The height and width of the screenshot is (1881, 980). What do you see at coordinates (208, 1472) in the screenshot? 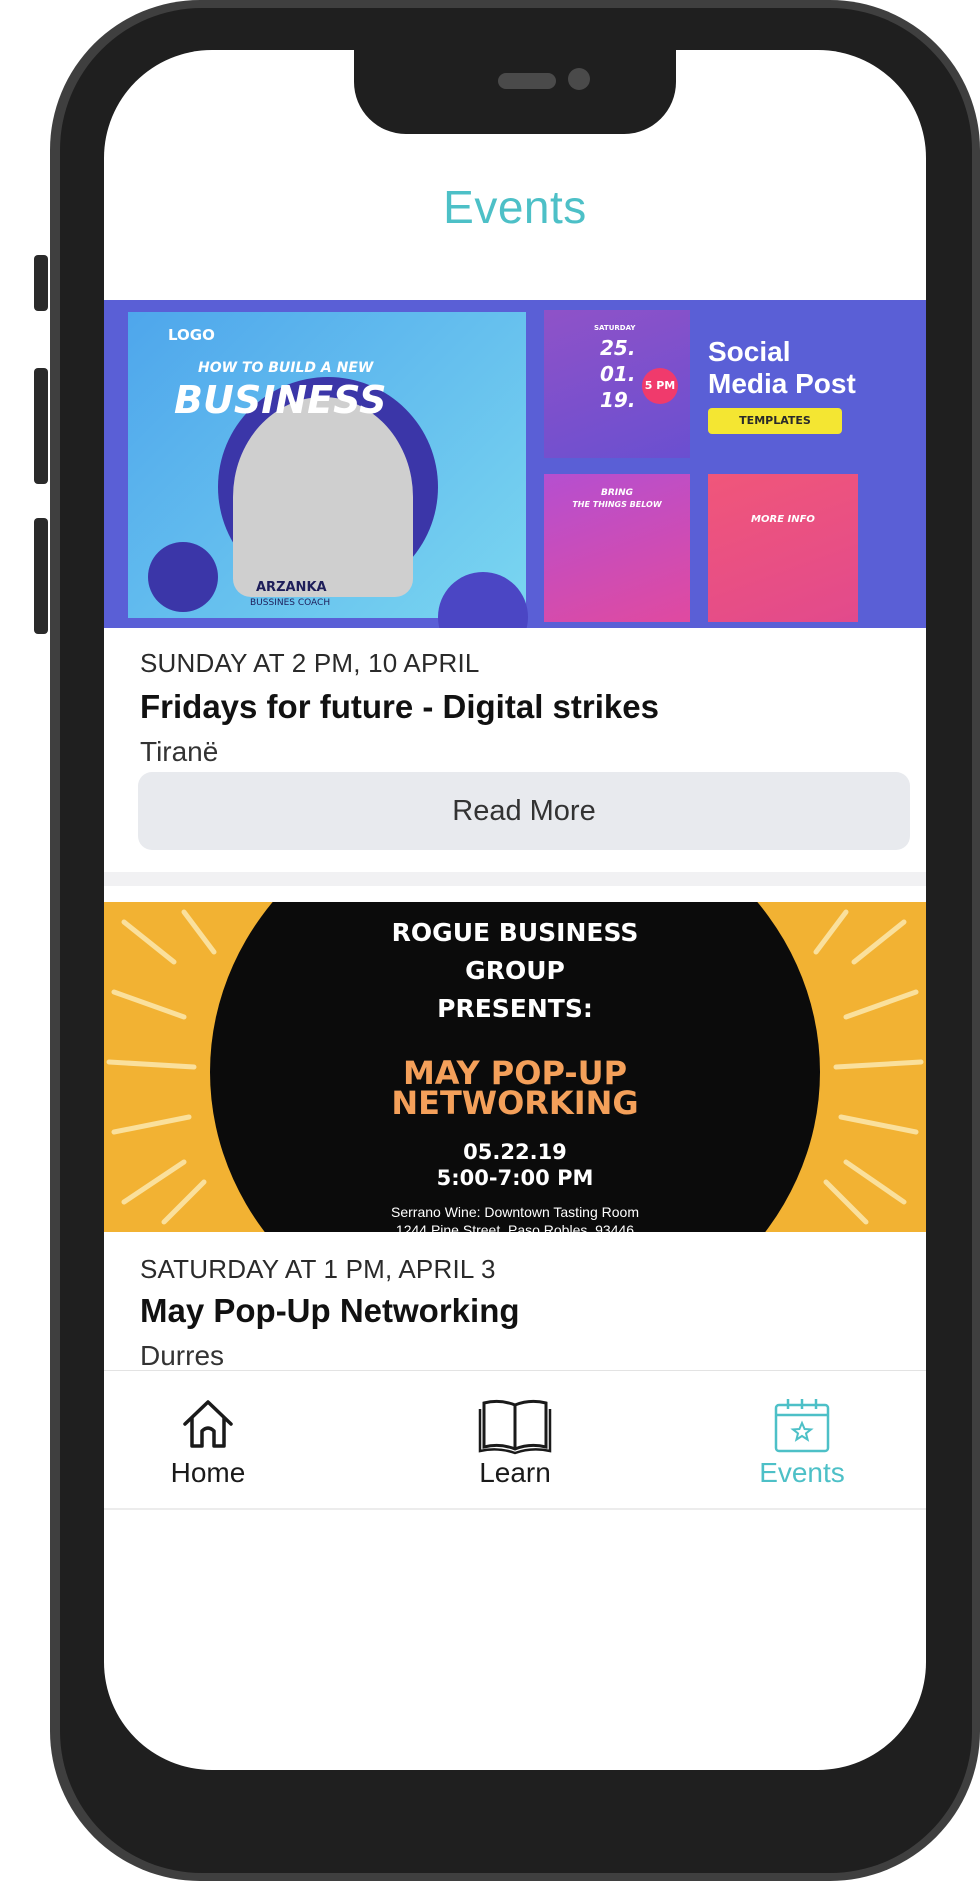
I see `tab-home-label: Home` at bounding box center [208, 1472].